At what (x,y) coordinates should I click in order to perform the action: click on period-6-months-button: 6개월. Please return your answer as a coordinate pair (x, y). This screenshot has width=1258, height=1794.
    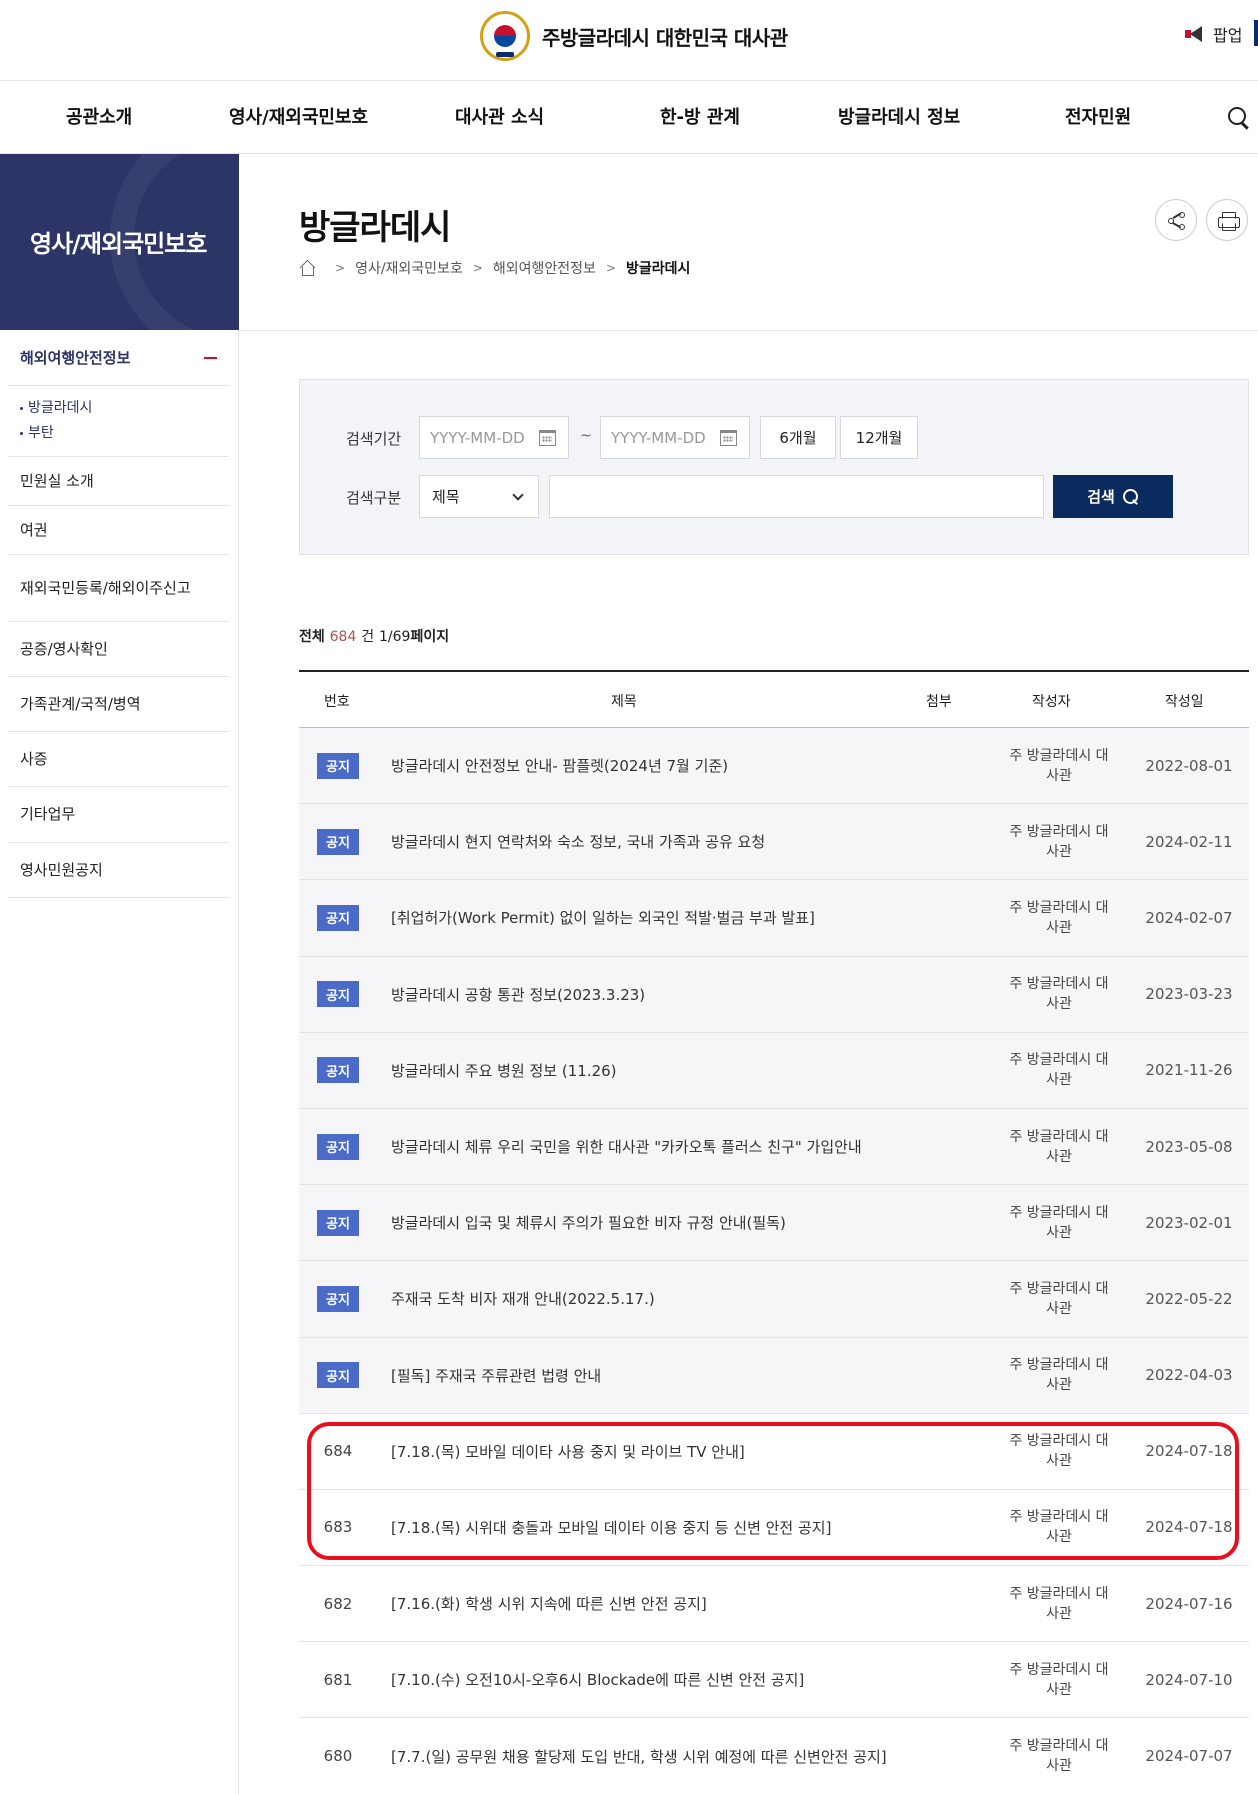
    Looking at the image, I should click on (798, 437).